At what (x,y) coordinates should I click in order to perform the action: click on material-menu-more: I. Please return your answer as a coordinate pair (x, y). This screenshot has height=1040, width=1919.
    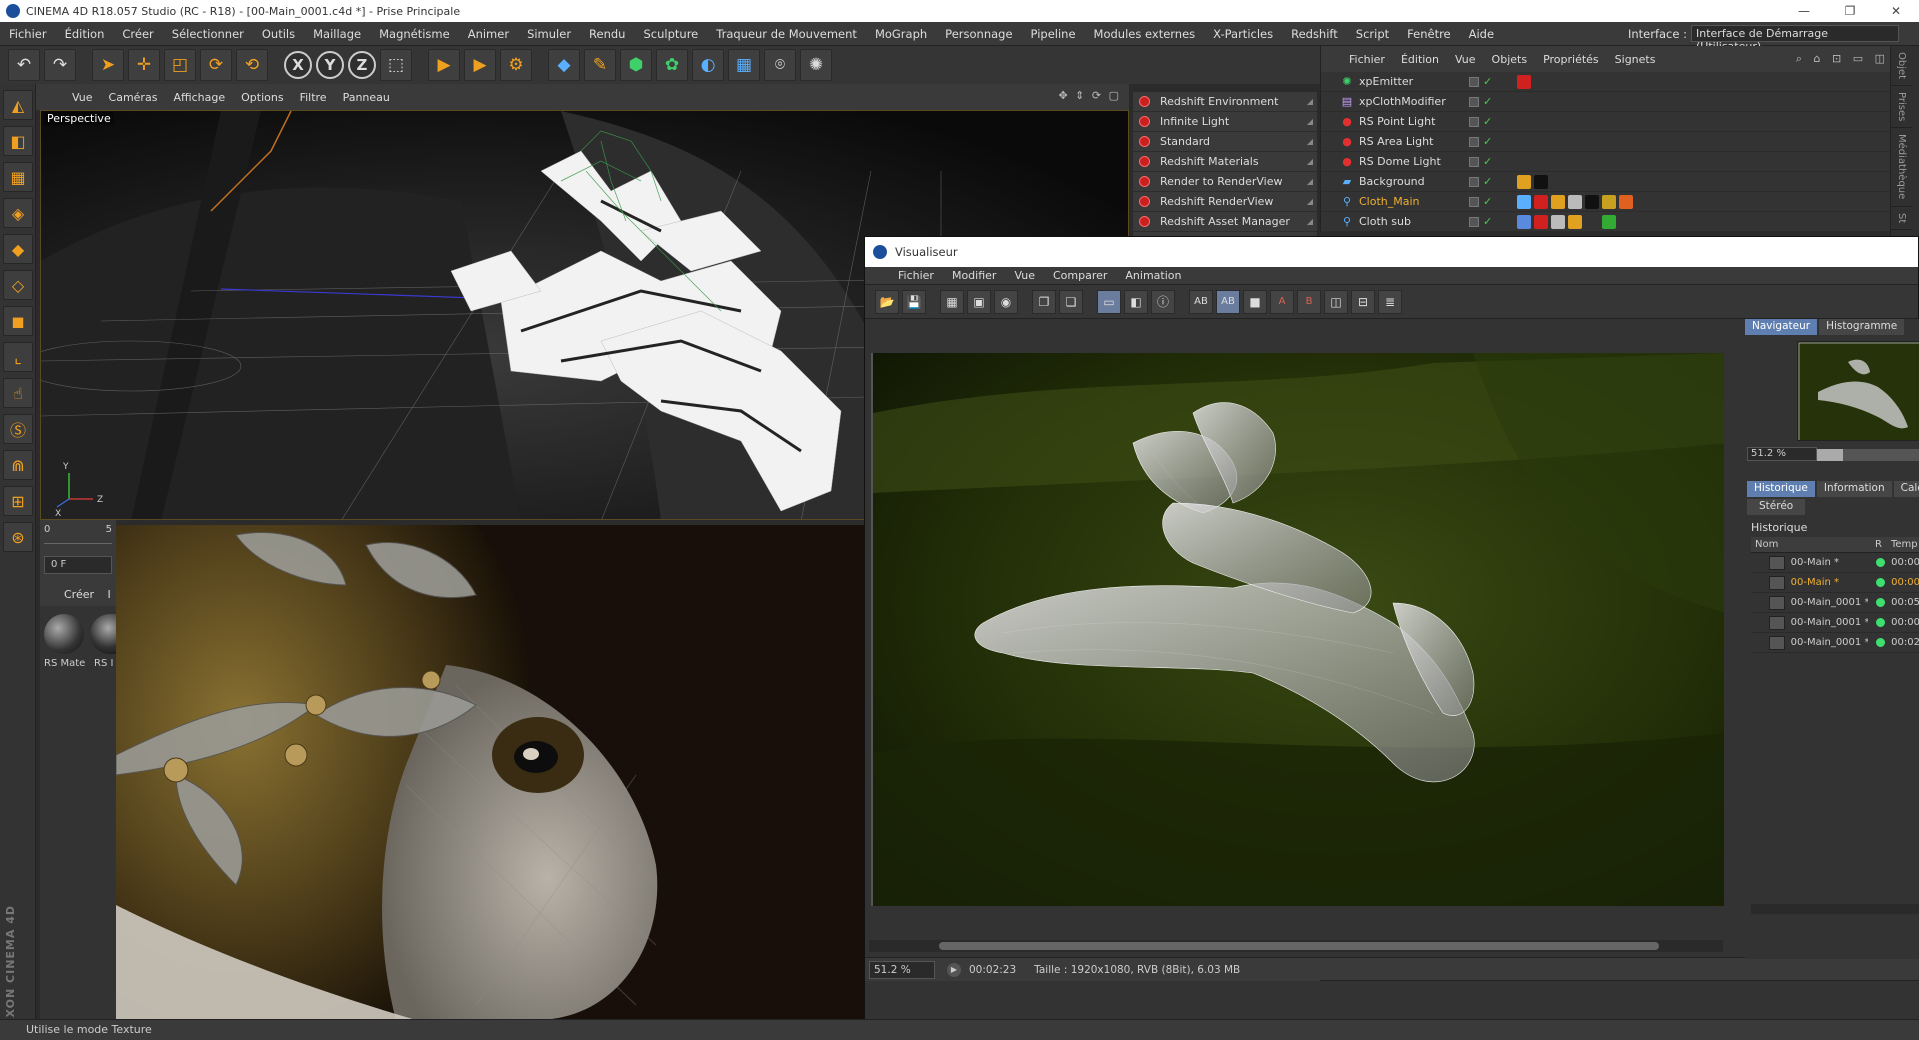
    Looking at the image, I should click on (109, 594).